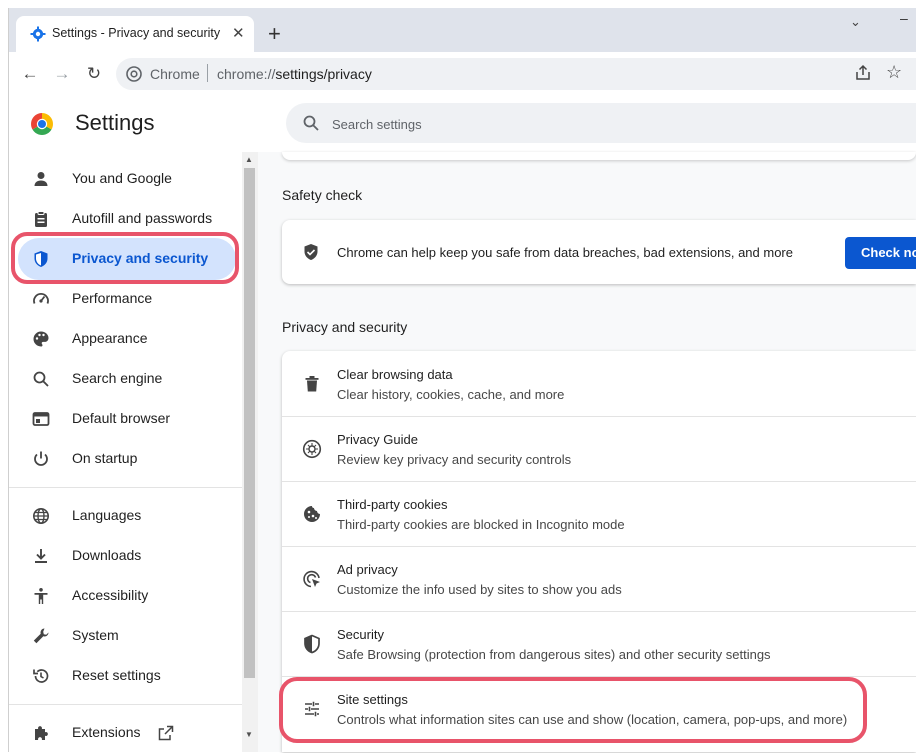  I want to click on person-icon, so click(41, 179).